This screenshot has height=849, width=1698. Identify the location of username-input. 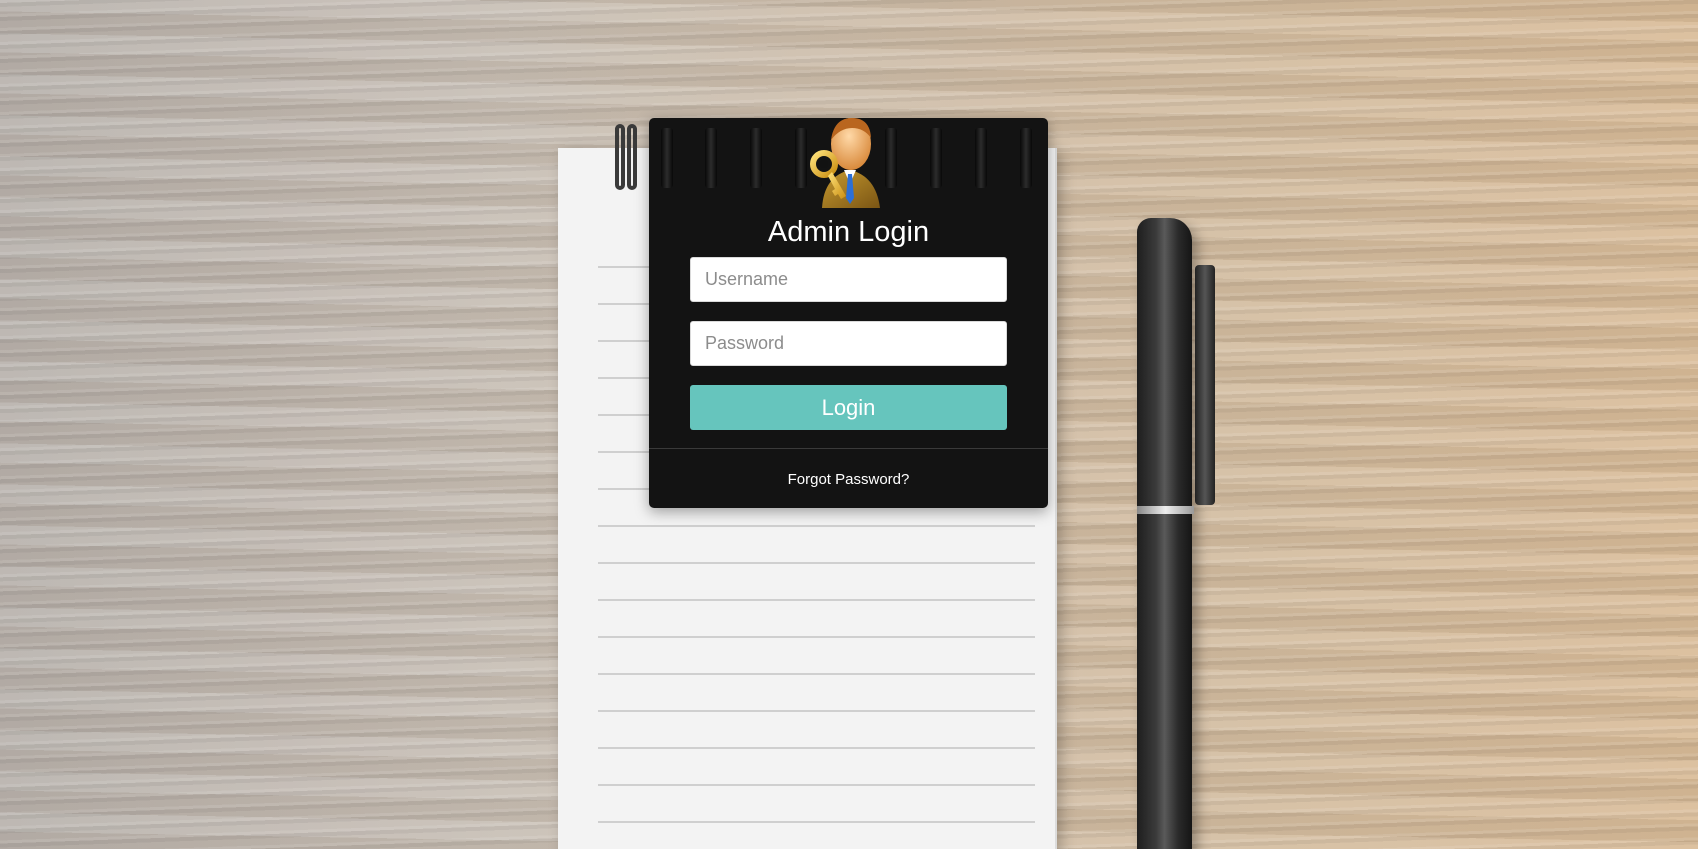
(848, 279).